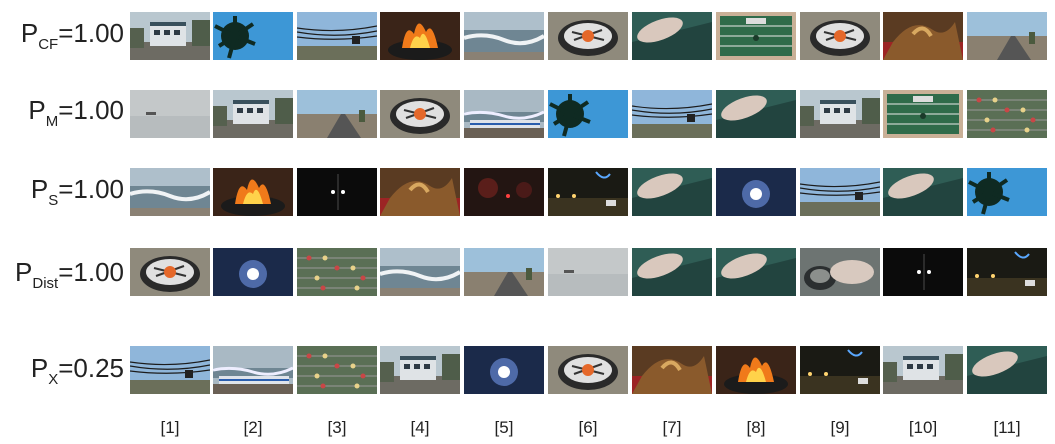  What do you see at coordinates (840, 272) in the screenshot?
I see `thumbnail-cup` at bounding box center [840, 272].